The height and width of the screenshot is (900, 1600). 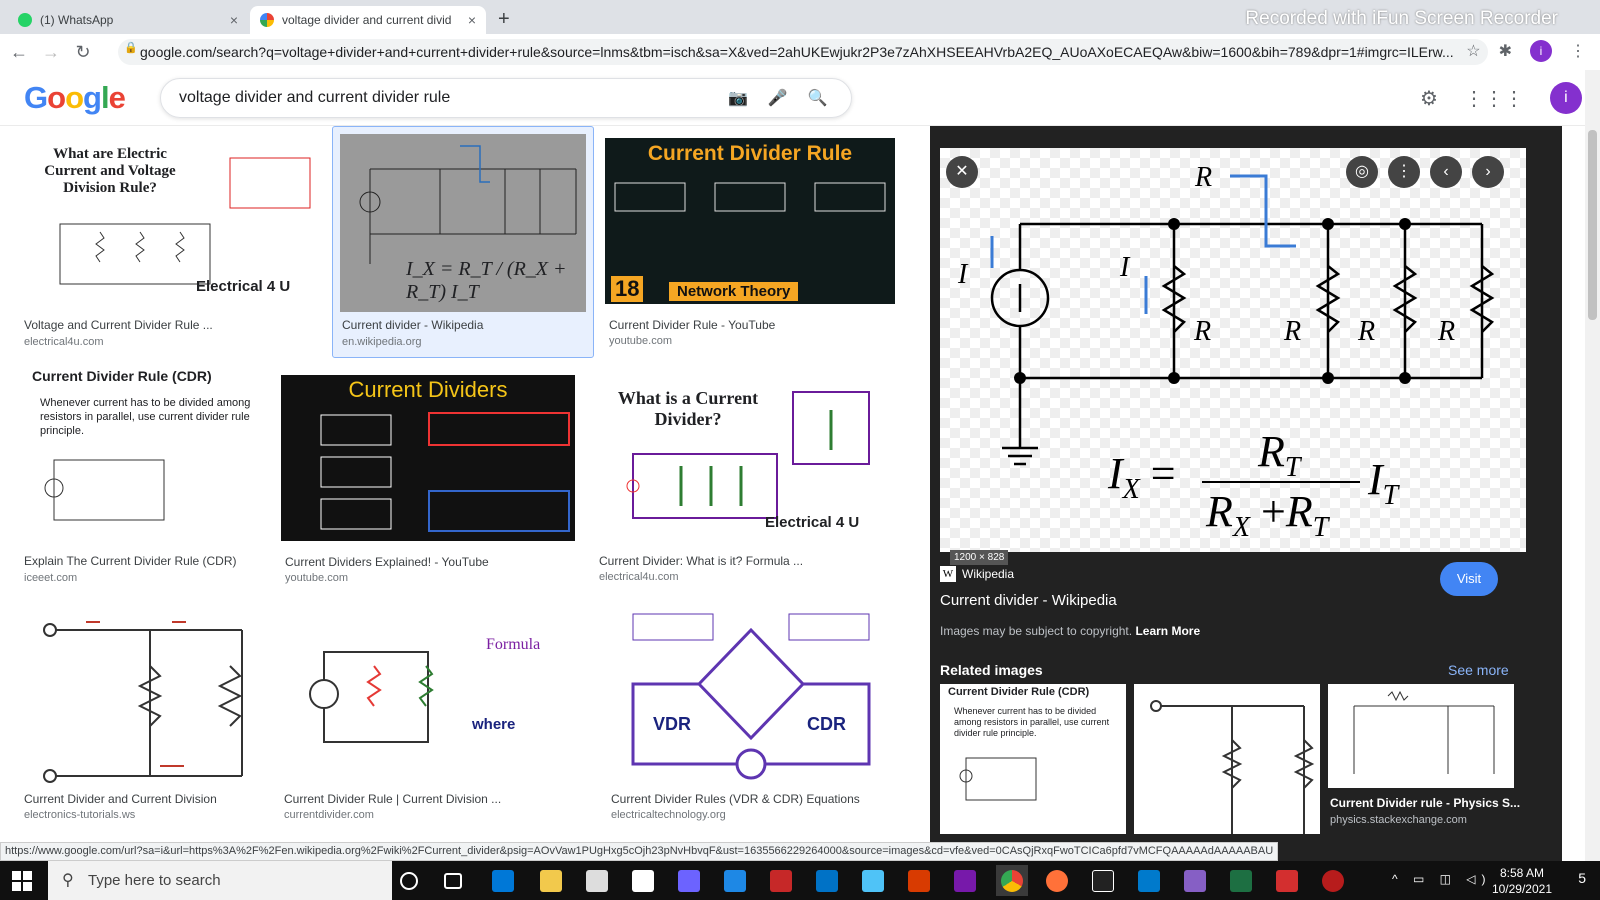 I want to click on result-title: Current divider - Wikipedia, so click(x=412, y=325).